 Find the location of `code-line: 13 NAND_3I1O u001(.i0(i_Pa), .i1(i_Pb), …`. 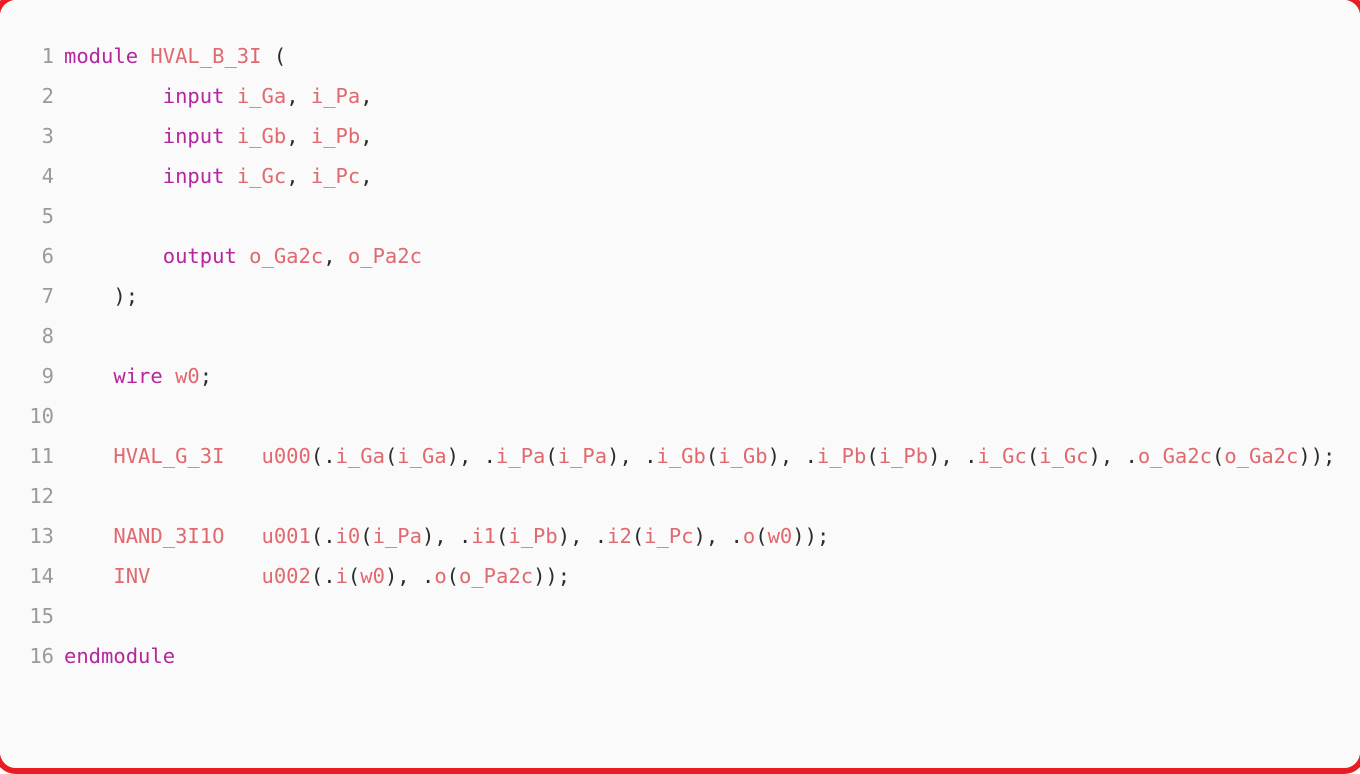

code-line: 13 NAND_3I1O u001(.i0(i_Pa), .i1(i_Pb), … is located at coordinates (680, 536).